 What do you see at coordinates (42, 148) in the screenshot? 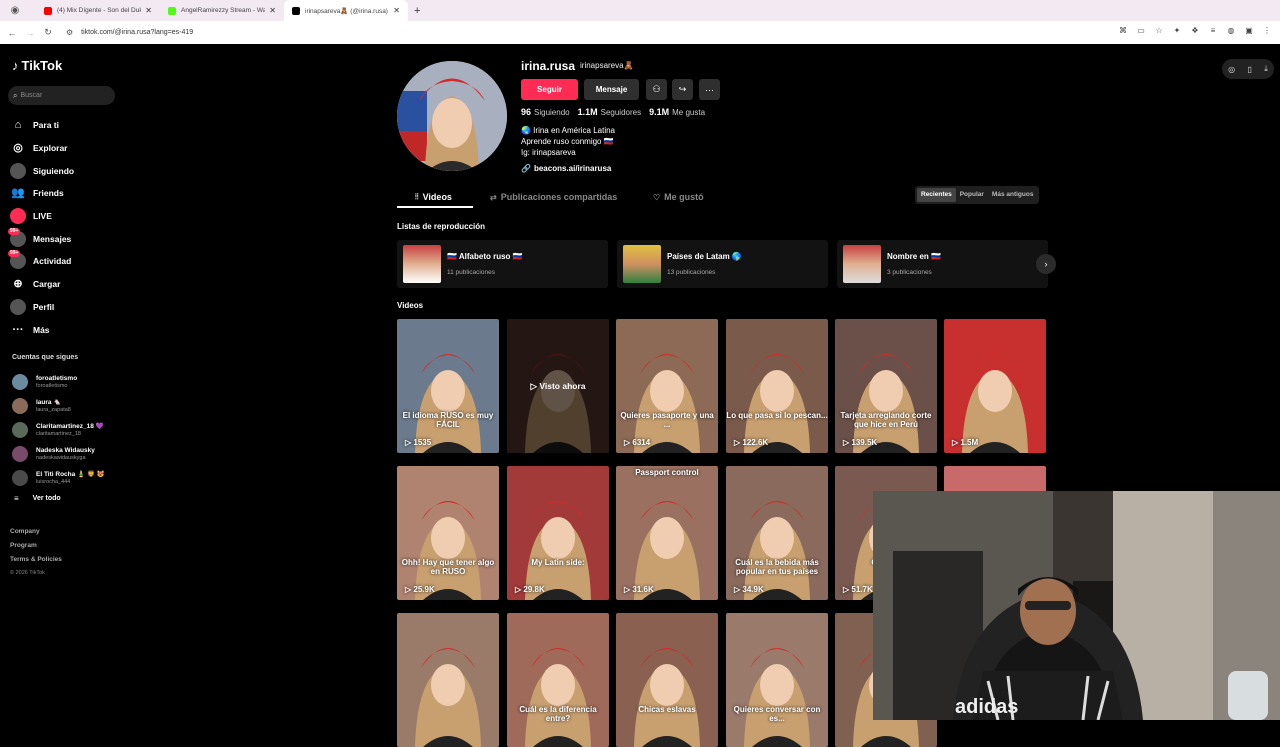
I see `sidebar-item-explorar: ◎ Explorar` at bounding box center [42, 148].